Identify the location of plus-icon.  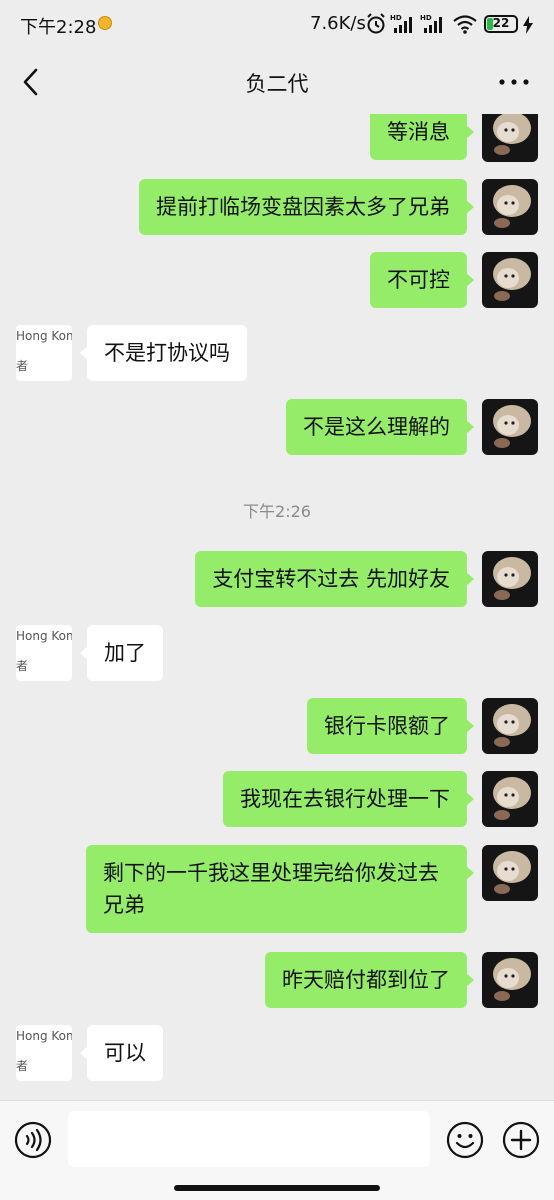
(521, 1140).